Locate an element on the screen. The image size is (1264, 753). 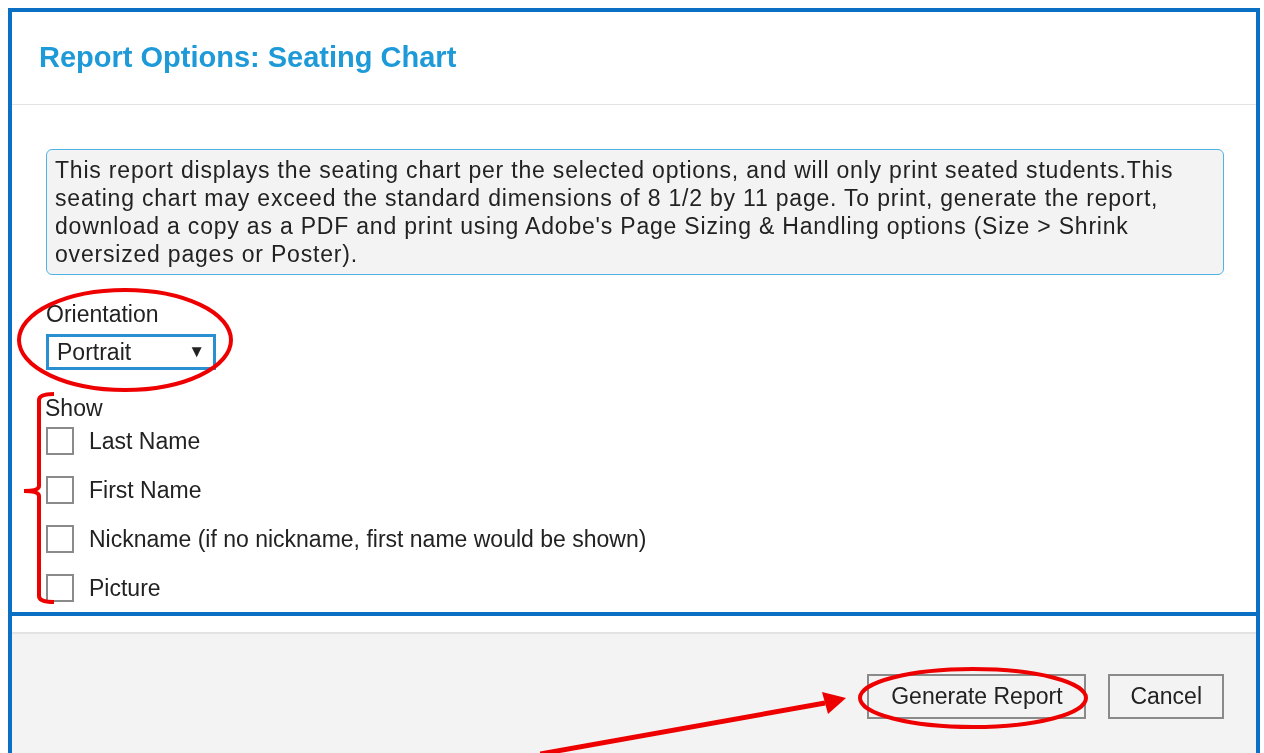
cancel-button: Cancel is located at coordinates (1166, 696).